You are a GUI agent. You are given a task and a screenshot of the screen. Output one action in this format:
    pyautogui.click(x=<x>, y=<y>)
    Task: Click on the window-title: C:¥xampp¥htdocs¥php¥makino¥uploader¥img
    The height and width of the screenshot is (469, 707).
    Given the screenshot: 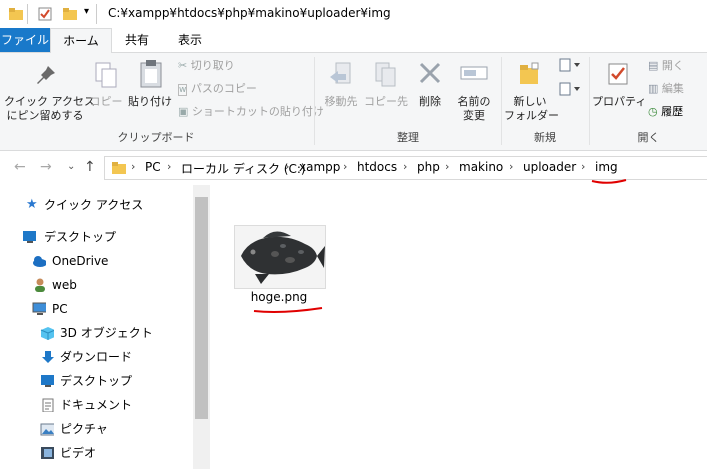 What is the action you would take?
    pyautogui.click(x=249, y=13)
    